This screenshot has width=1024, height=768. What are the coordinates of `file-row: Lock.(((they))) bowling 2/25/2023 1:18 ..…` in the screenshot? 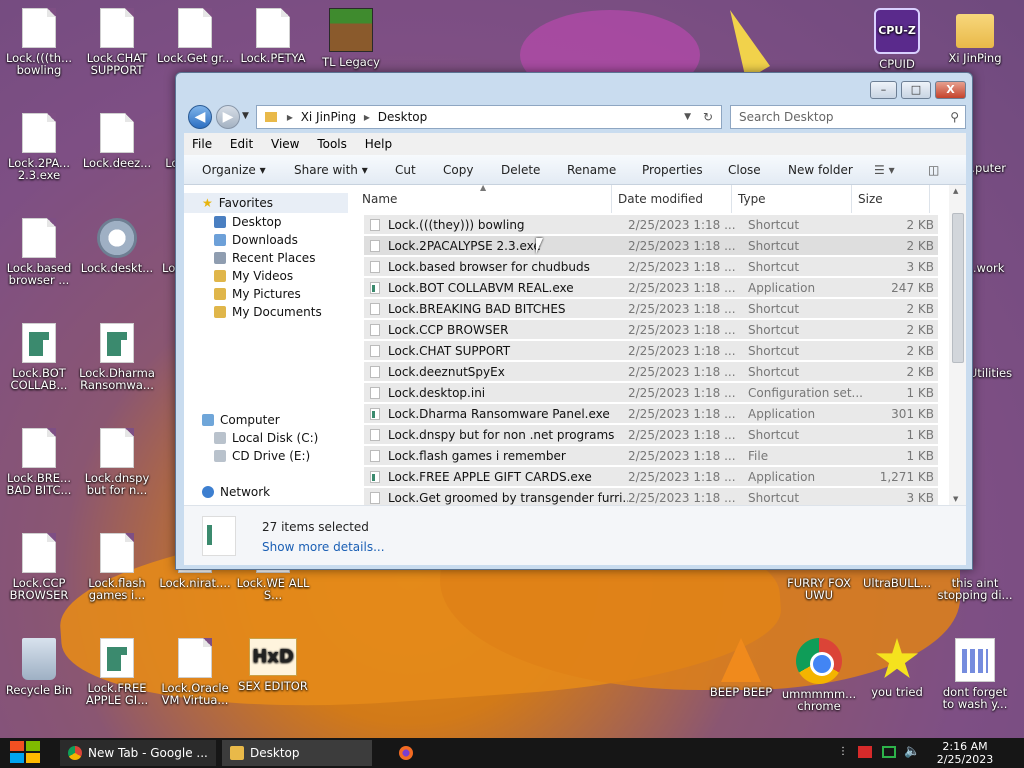 It's located at (651, 225).